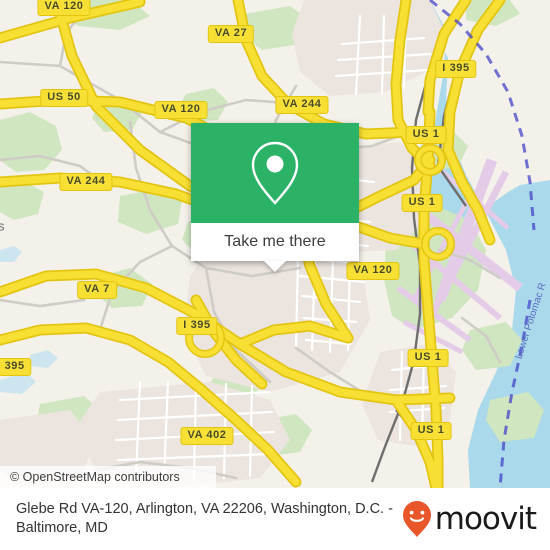 Image resolution: width=550 pixels, height=550 pixels. I want to click on map-pin-icon, so click(275, 173).